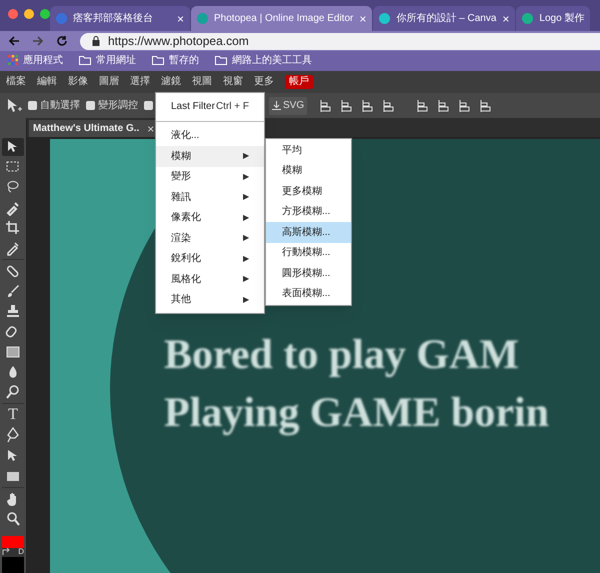 The image size is (600, 573). What do you see at coordinates (38, 41) in the screenshot?
I see `forward-icon` at bounding box center [38, 41].